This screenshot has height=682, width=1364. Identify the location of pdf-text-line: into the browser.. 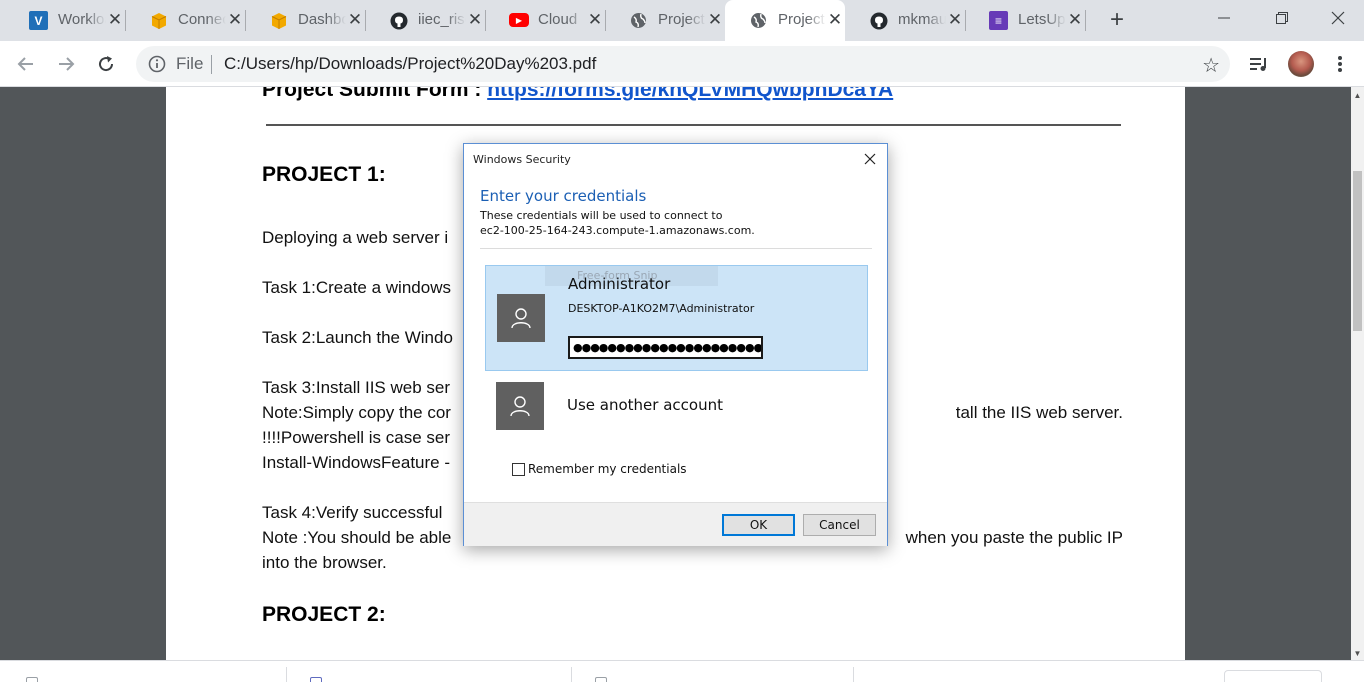
(324, 562).